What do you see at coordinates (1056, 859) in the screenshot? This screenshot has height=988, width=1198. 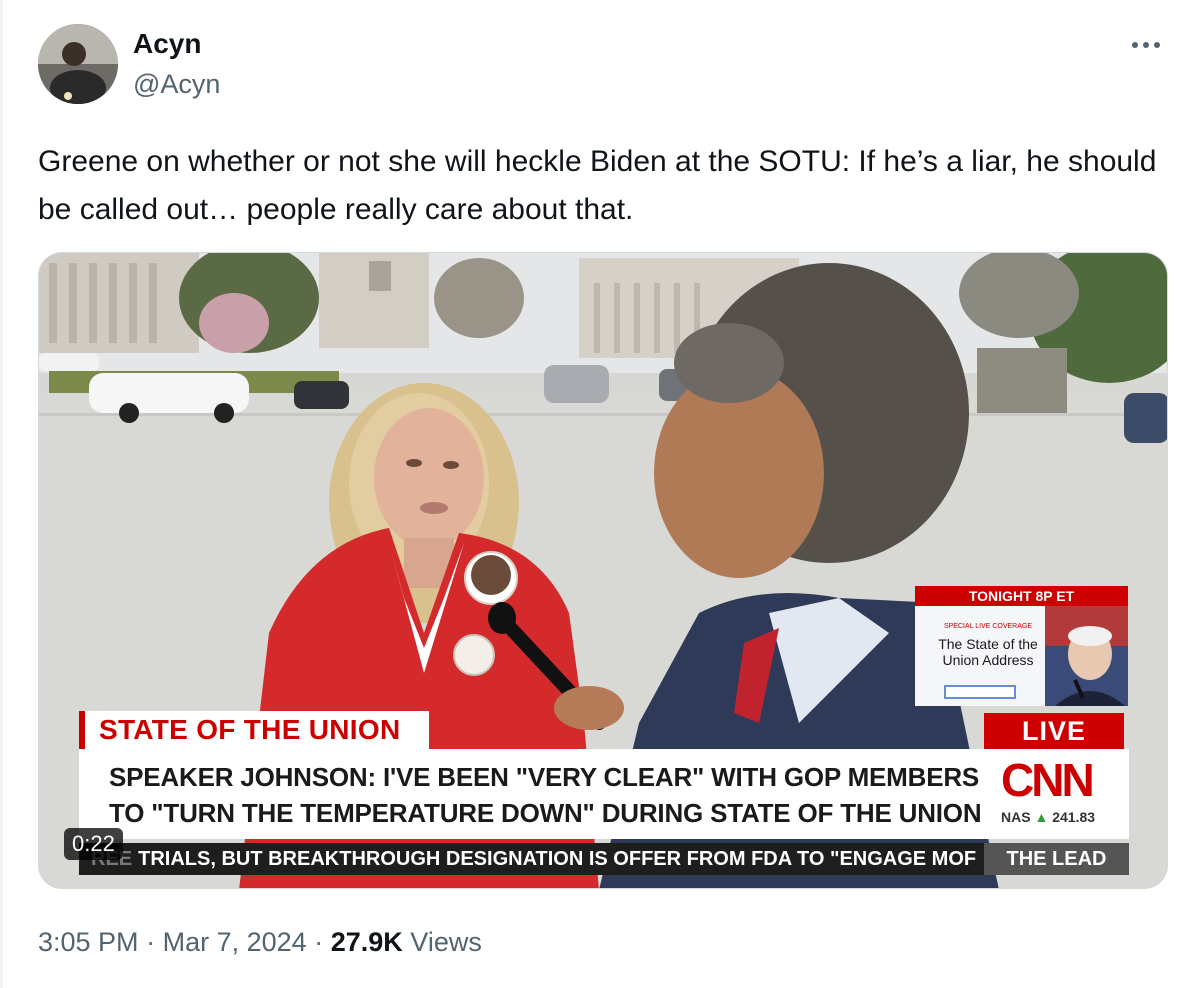 I see `show-name: THE LEAD` at bounding box center [1056, 859].